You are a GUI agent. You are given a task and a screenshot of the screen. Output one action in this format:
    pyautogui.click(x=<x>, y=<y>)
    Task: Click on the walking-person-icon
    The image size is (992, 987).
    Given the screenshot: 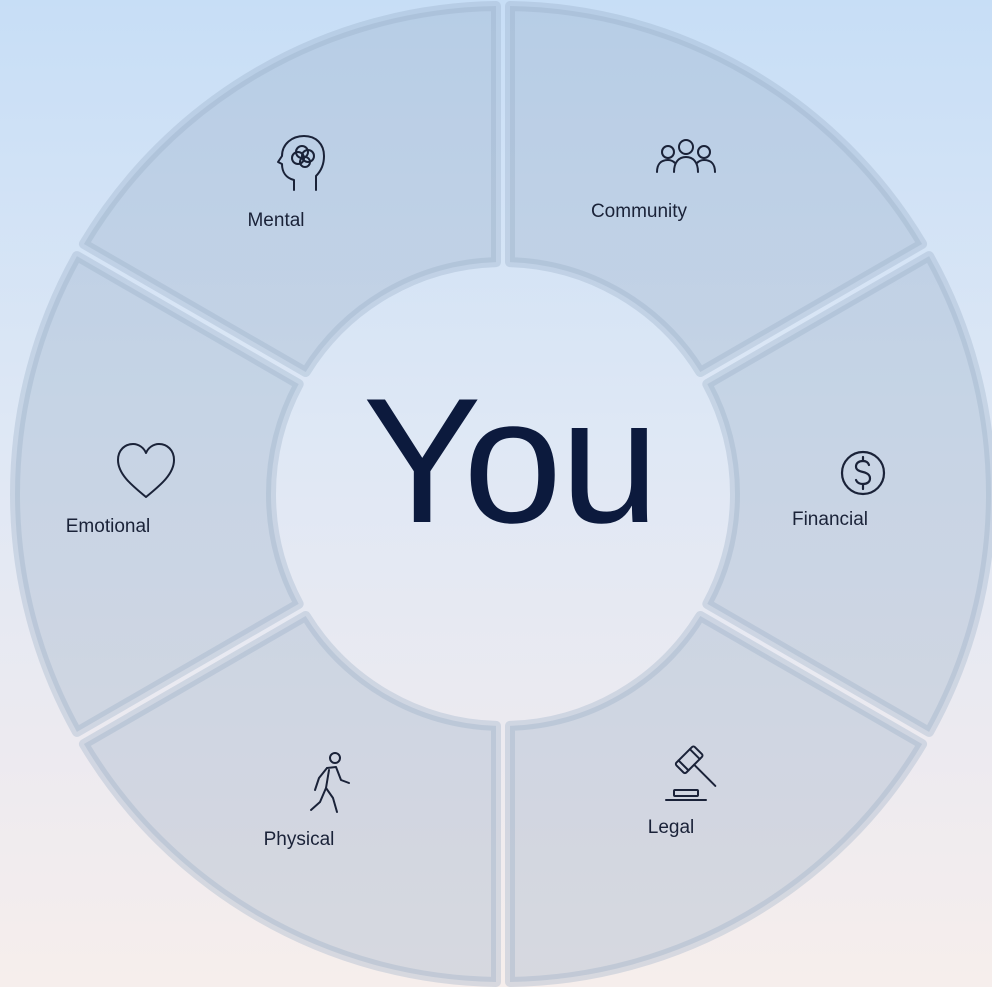 What is the action you would take?
    pyautogui.click(x=329, y=783)
    